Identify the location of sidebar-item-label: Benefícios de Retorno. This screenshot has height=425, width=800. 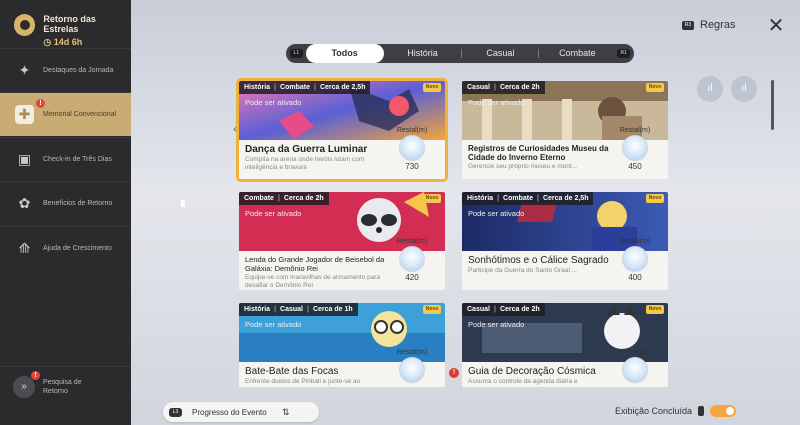
(78, 203).